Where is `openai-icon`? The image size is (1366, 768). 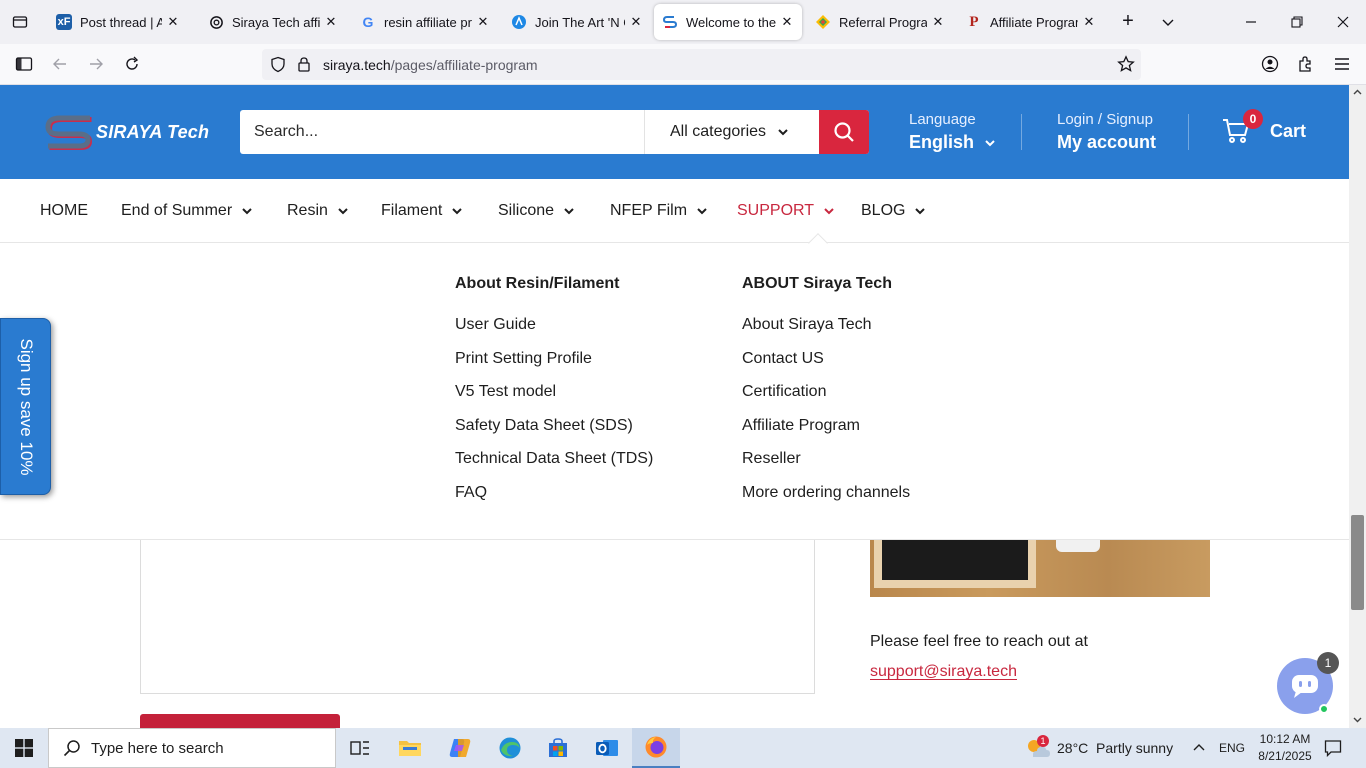 openai-icon is located at coordinates (216, 22).